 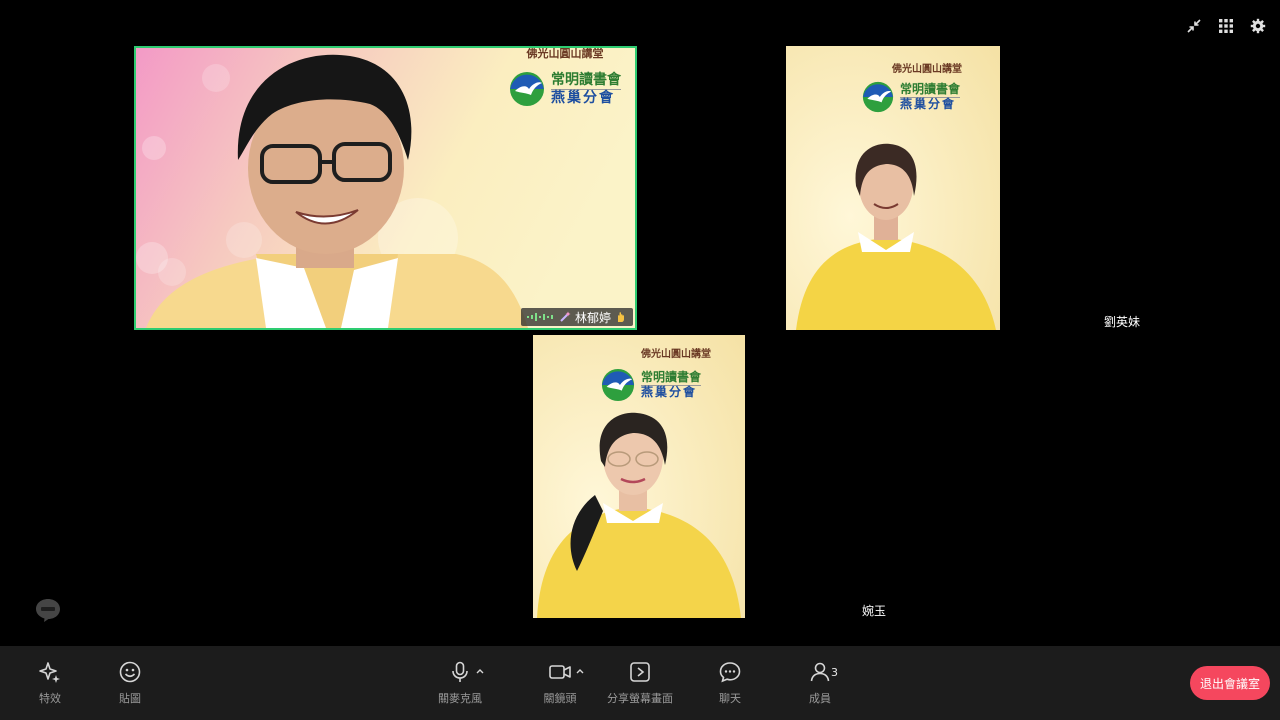 I want to click on effects-wand-icon, so click(x=565, y=316).